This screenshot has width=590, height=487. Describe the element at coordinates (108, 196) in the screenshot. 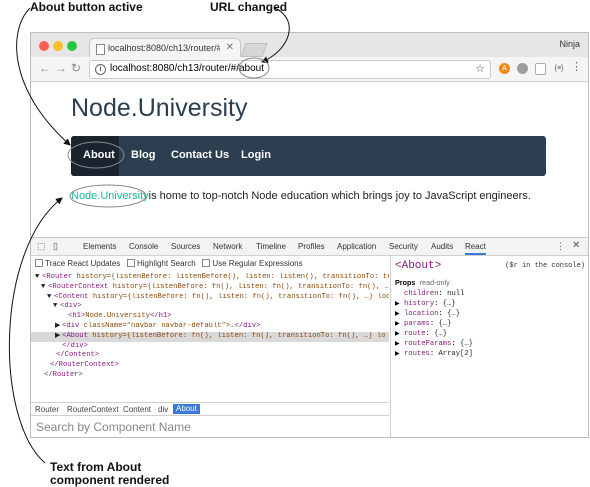

I see `ellipse-lead-link` at that location.